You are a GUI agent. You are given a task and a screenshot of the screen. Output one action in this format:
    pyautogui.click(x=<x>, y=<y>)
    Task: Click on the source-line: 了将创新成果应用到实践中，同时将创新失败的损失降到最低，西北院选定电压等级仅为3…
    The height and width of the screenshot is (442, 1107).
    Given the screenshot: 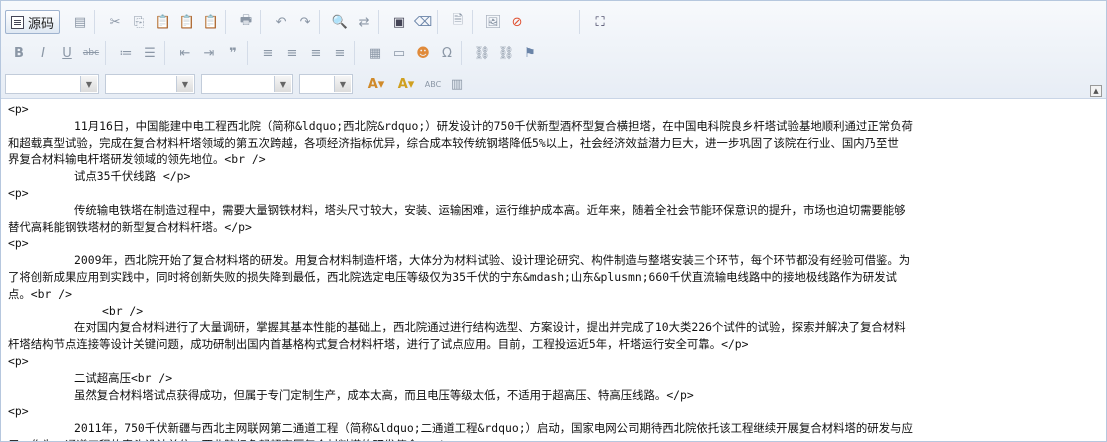 What is the action you would take?
    pyautogui.click(x=452, y=277)
    